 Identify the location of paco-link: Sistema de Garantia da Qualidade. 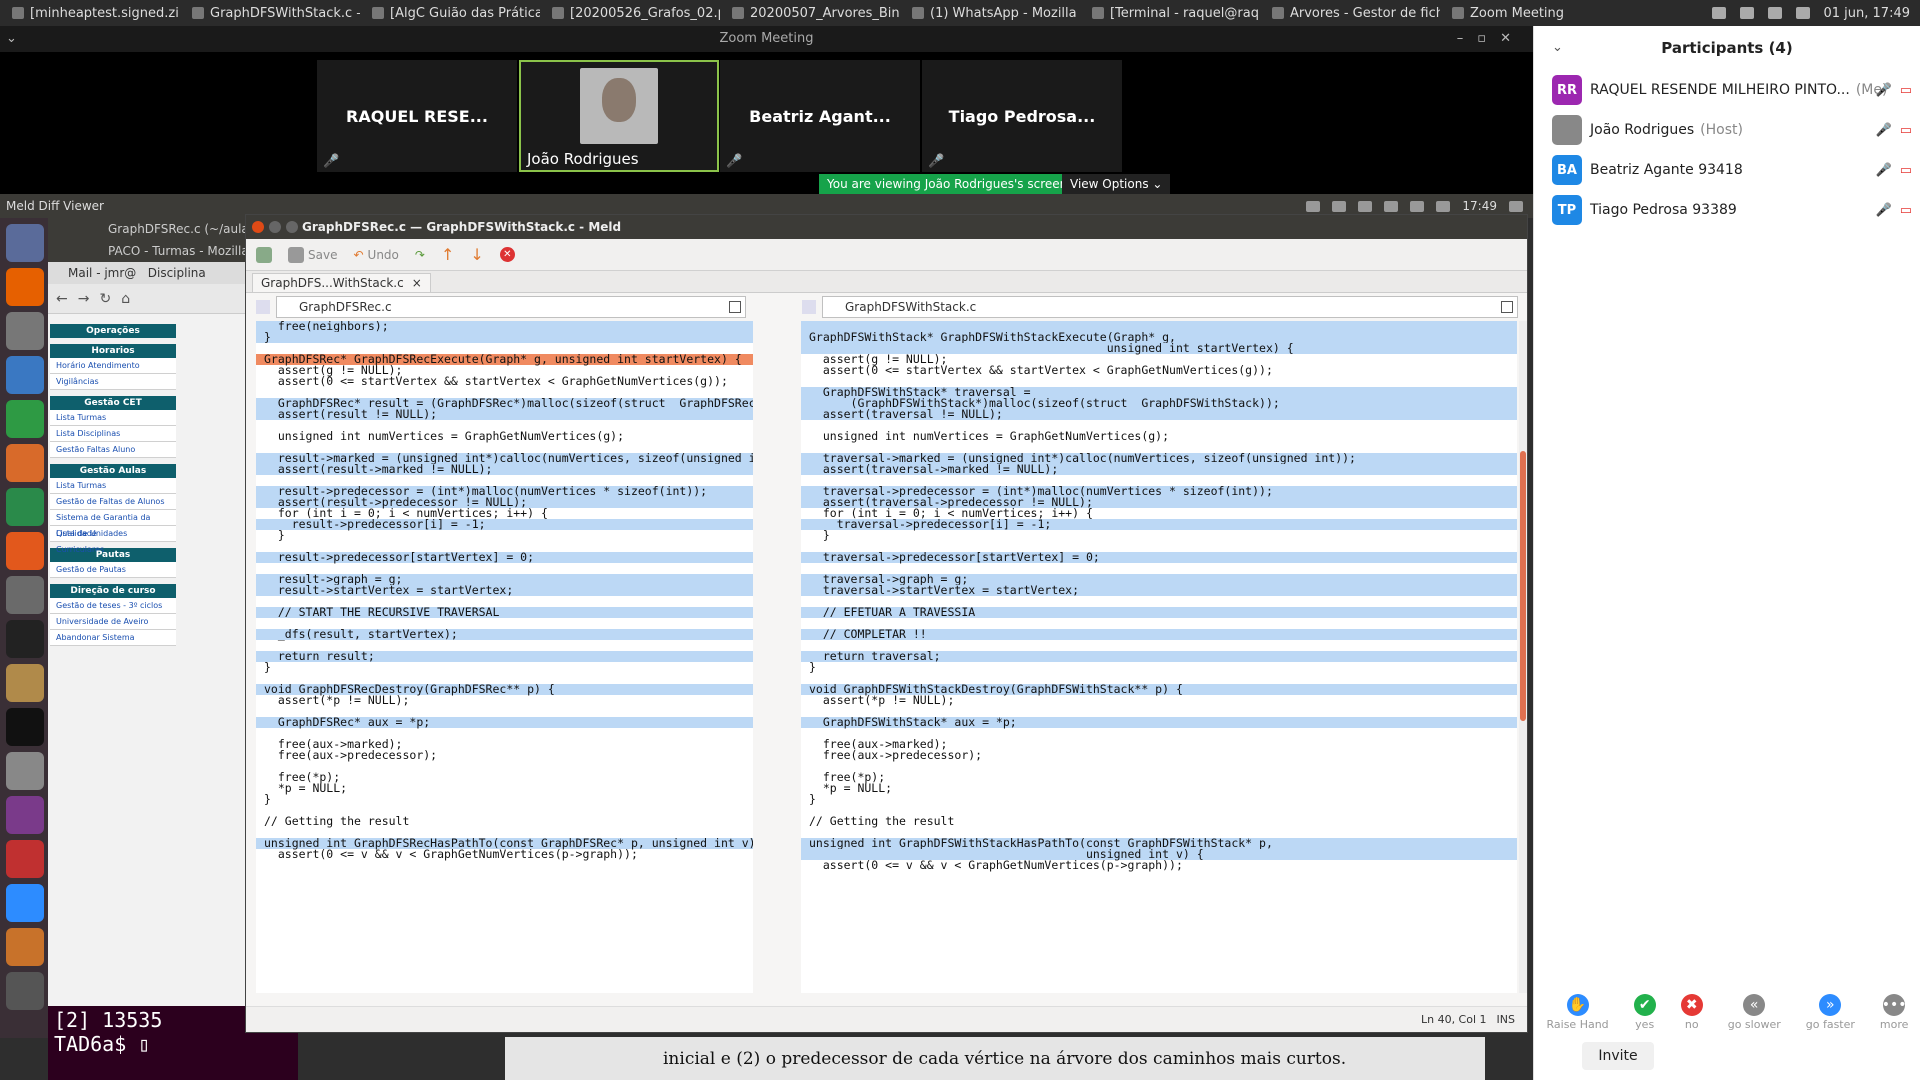
(113, 524).